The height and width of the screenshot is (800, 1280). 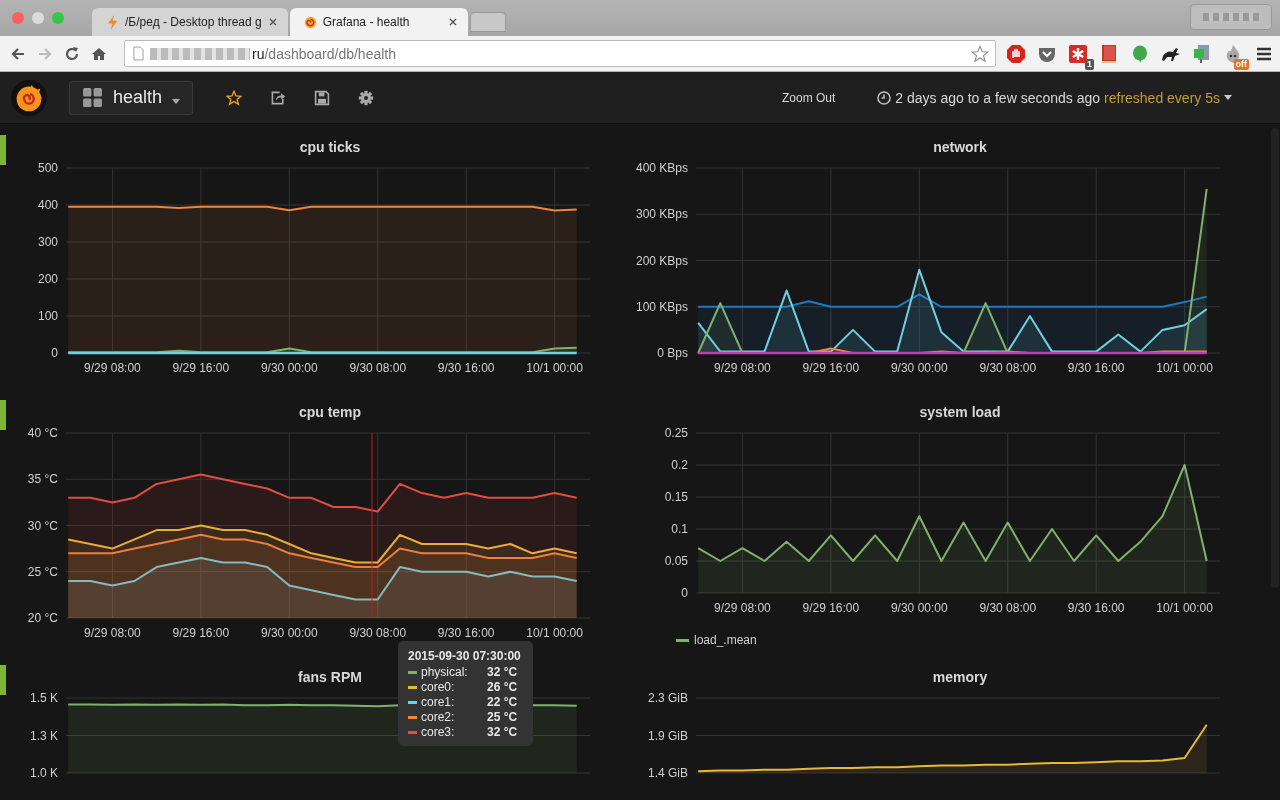 What do you see at coordinates (72, 53) in the screenshot?
I see `reload-icon` at bounding box center [72, 53].